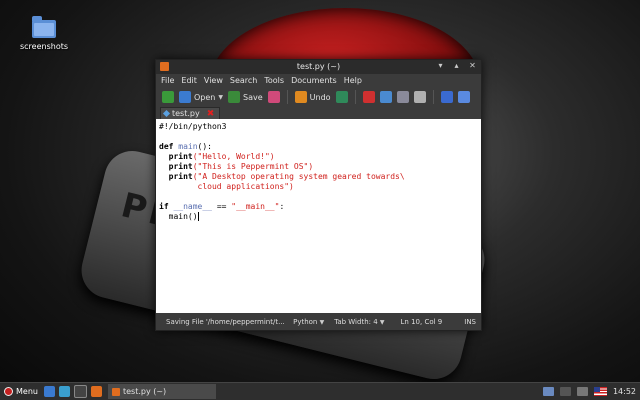  I want to click on code-string: "__main__", so click(255, 206).